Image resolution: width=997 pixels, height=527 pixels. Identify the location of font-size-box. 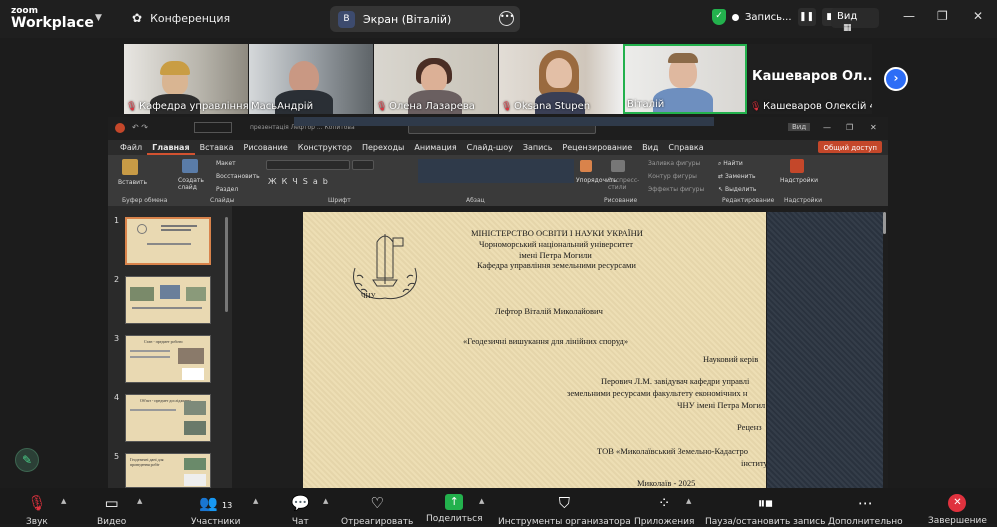
(363, 165).